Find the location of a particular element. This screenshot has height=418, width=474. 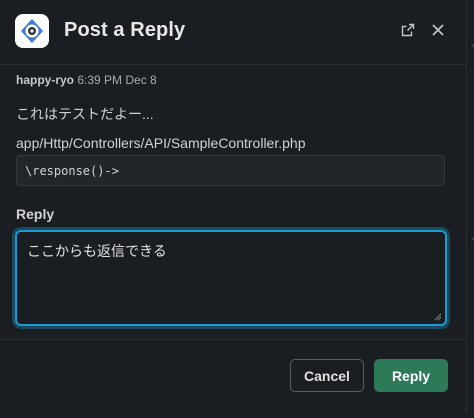

message-timestamp: 6:39 PM Dec 8 is located at coordinates (117, 80).